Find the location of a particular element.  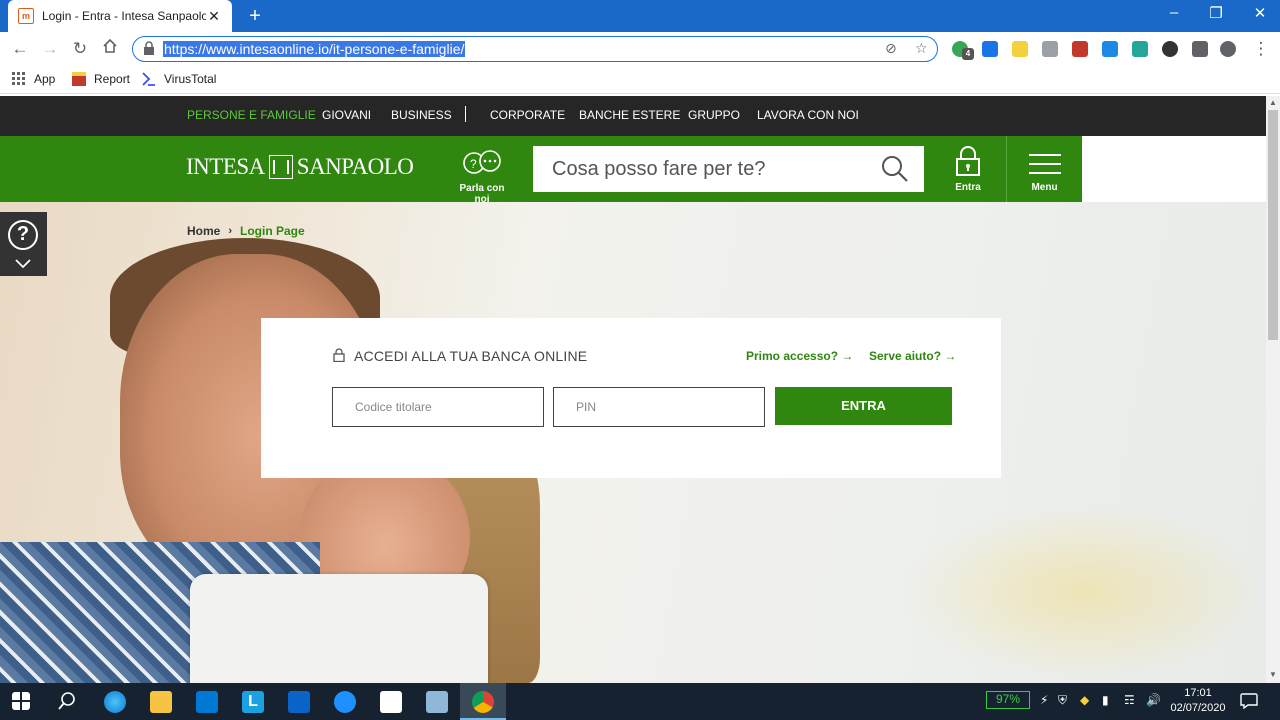

l-app-icon: L is located at coordinates (253, 702).